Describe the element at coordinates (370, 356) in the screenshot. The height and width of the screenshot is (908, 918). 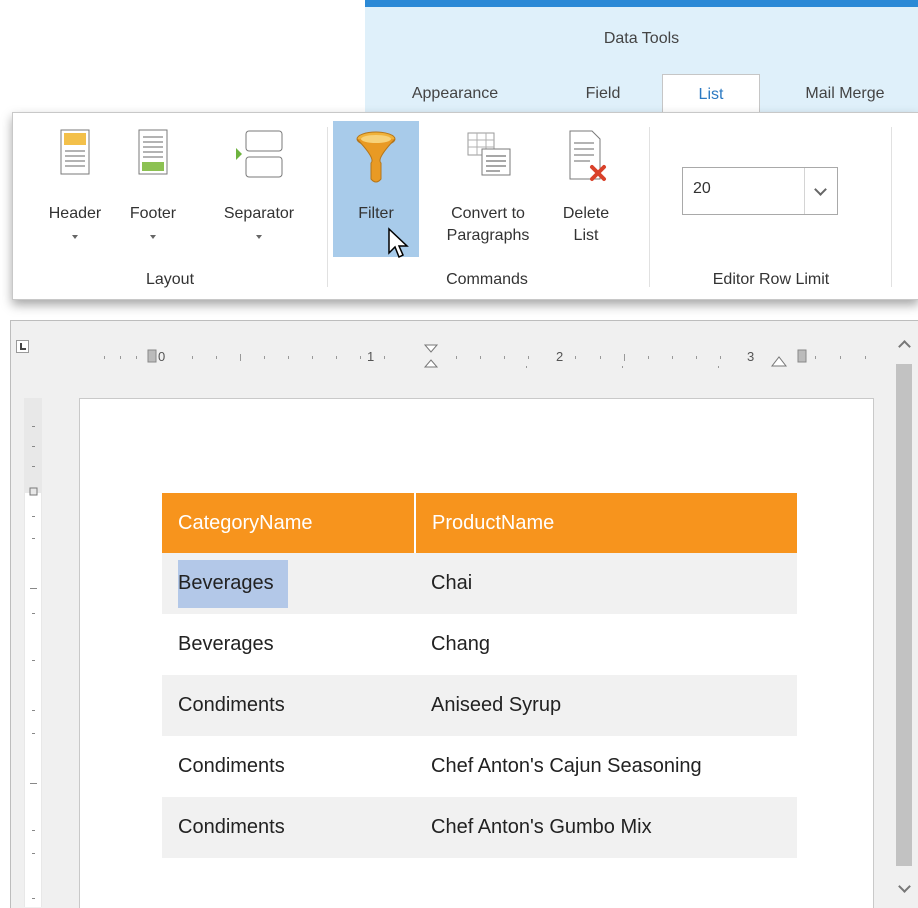
I see `ruler-mark-1: 1` at that location.